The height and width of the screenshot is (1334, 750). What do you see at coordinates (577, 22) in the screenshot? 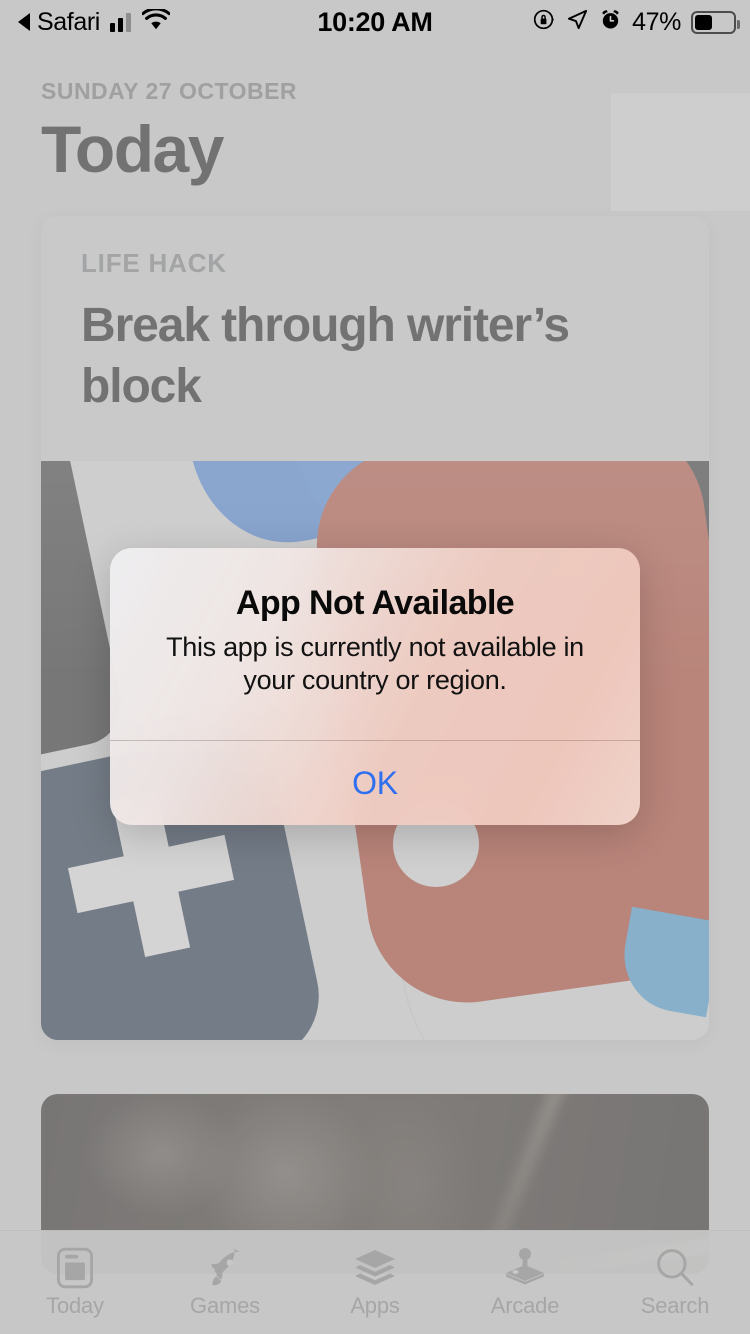
I see `location-arrow-icon` at bounding box center [577, 22].